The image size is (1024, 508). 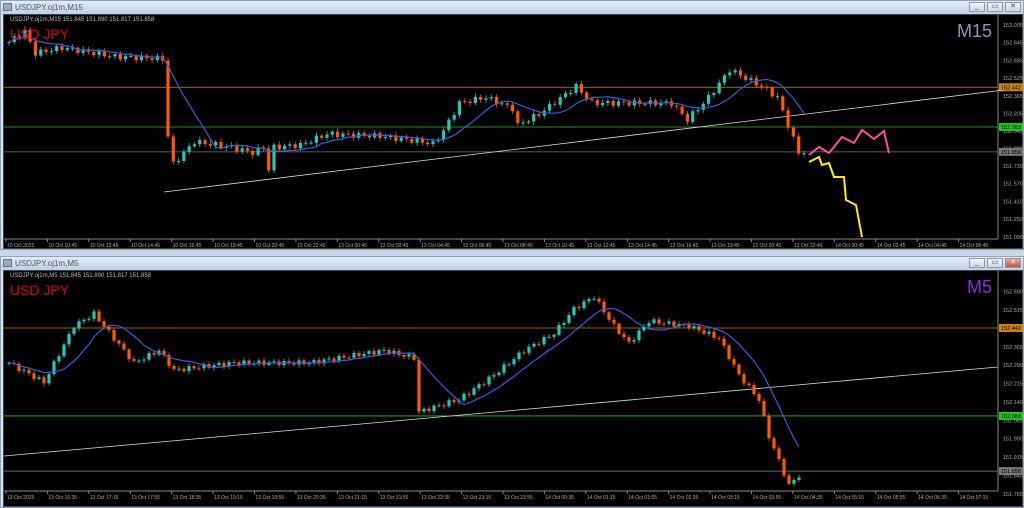 I want to click on time-tick-label: 13 Oct 20:35, so click(x=311, y=498).